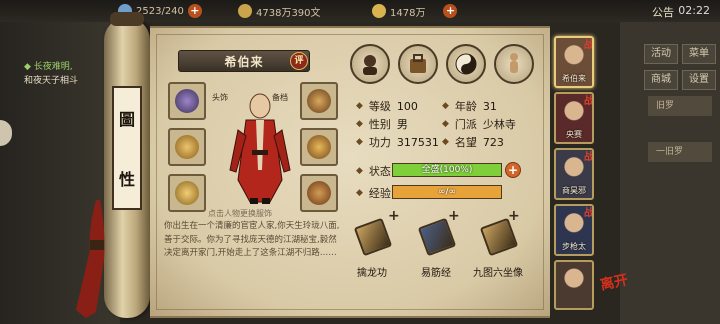 The height and width of the screenshot is (324, 720). I want to click on status-area: 02:22, so click(694, 10).